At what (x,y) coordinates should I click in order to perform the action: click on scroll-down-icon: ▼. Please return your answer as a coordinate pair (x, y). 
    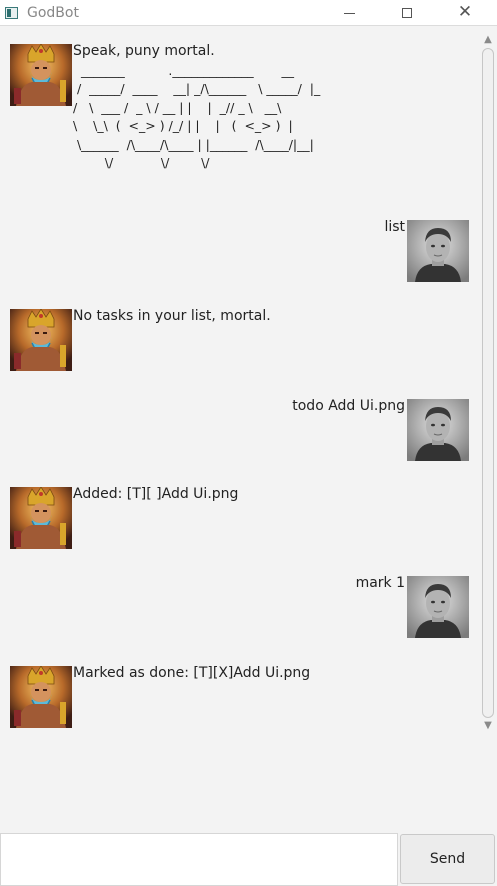
    Looking at the image, I should click on (488, 726).